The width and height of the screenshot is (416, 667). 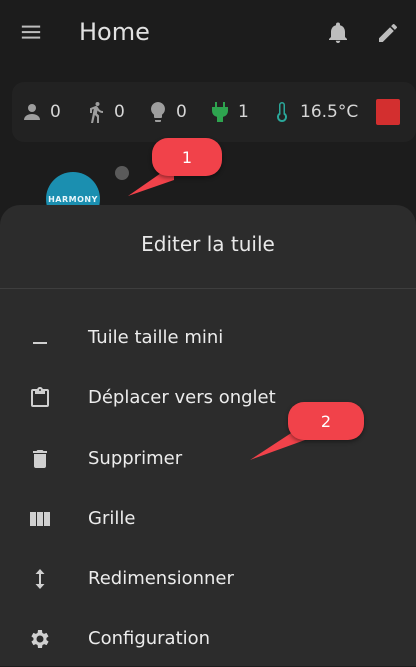 I want to click on status-chip-persons: 0, so click(x=40, y=112).